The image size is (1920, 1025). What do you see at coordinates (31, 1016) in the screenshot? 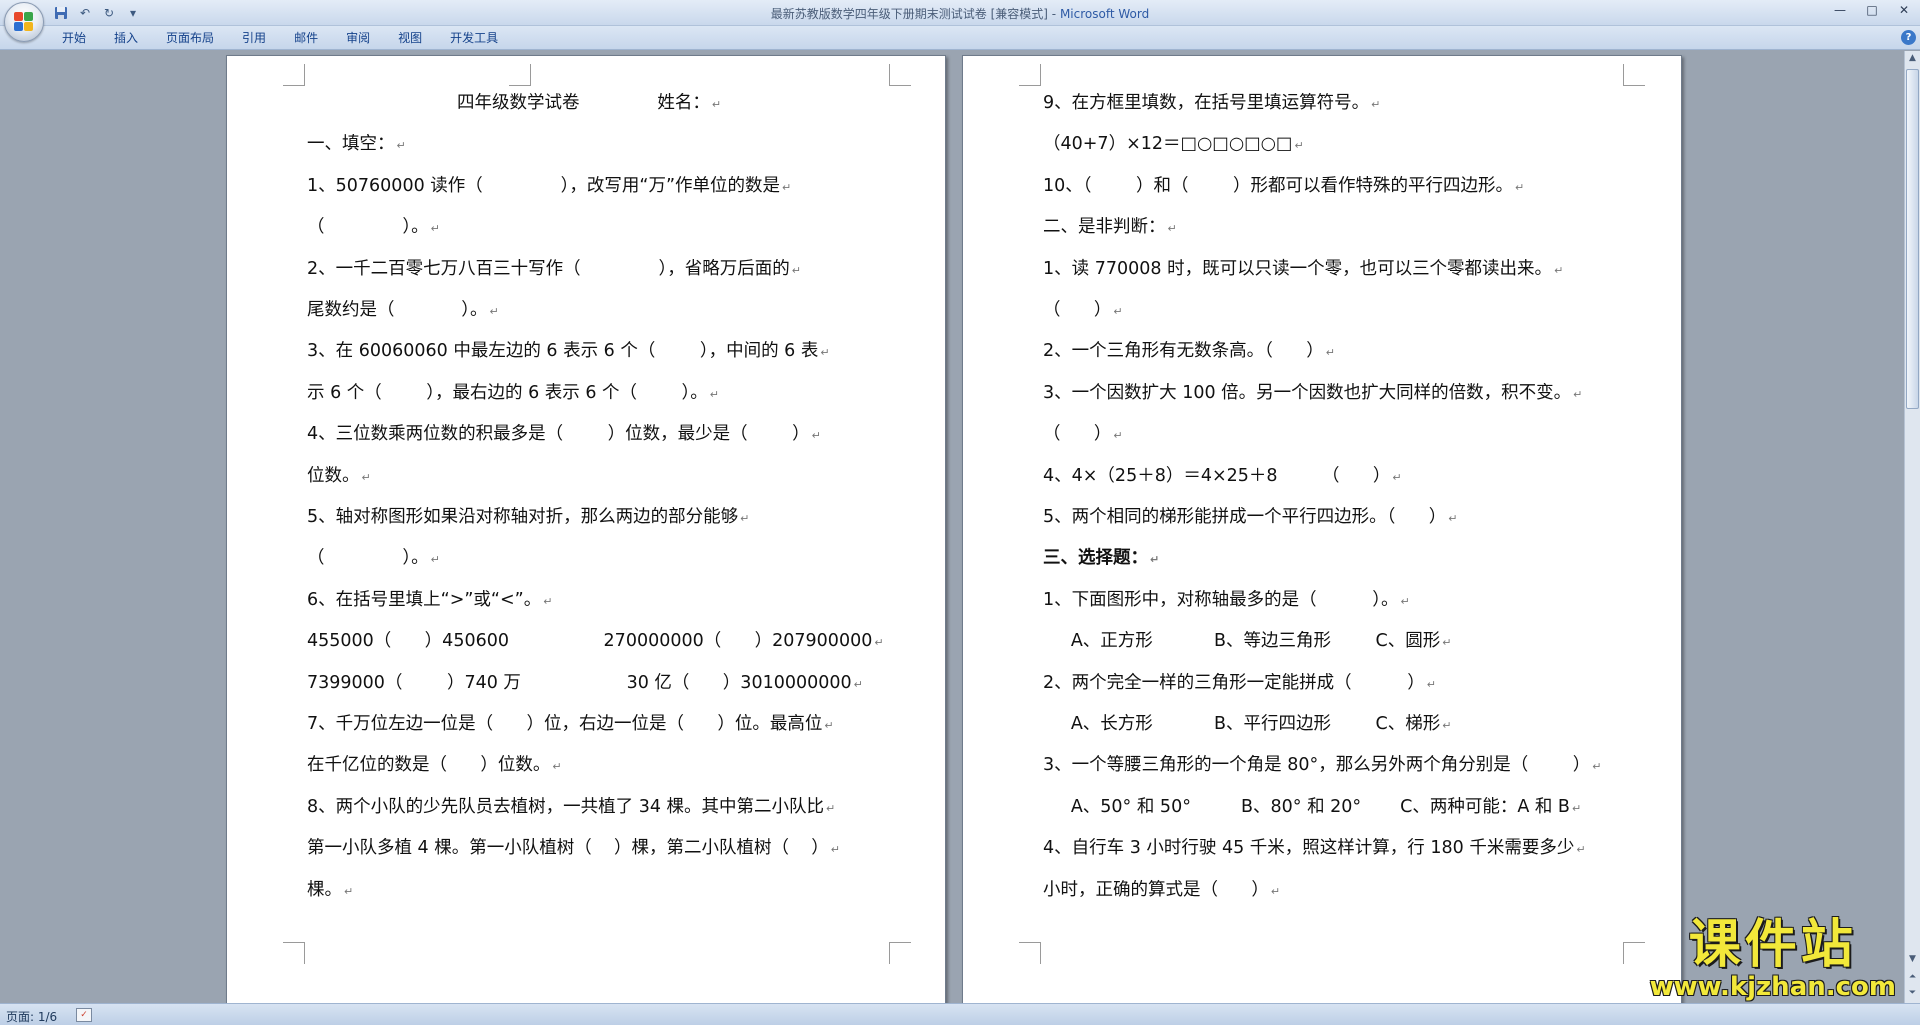
I see `status-page-count: 页面: 1/6` at bounding box center [31, 1016].